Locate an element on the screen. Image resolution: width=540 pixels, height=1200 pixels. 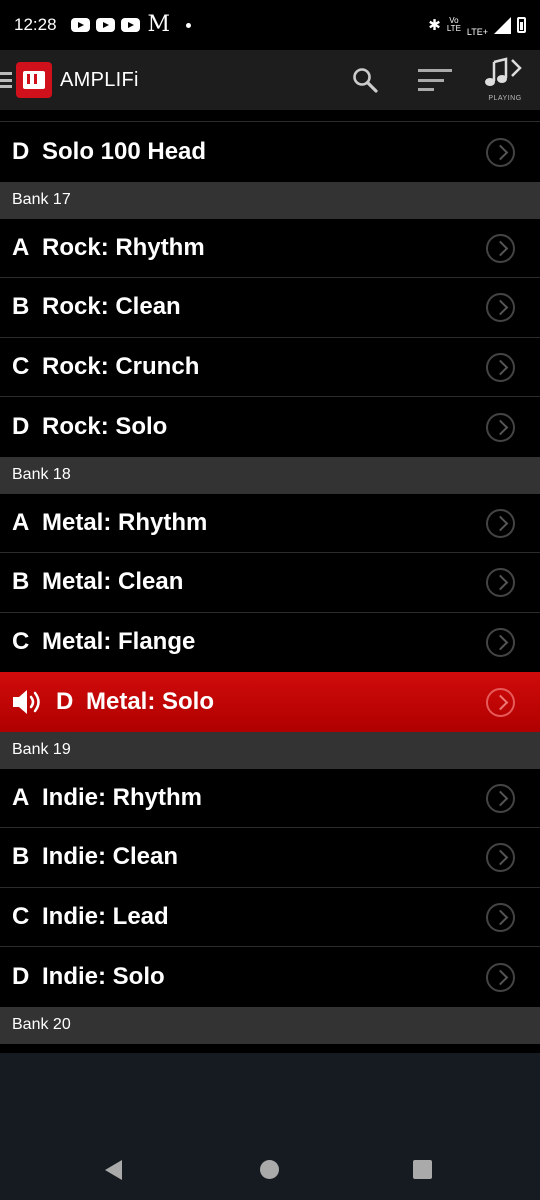
preset-name: Indie: Rhythm is located at coordinates (122, 797).